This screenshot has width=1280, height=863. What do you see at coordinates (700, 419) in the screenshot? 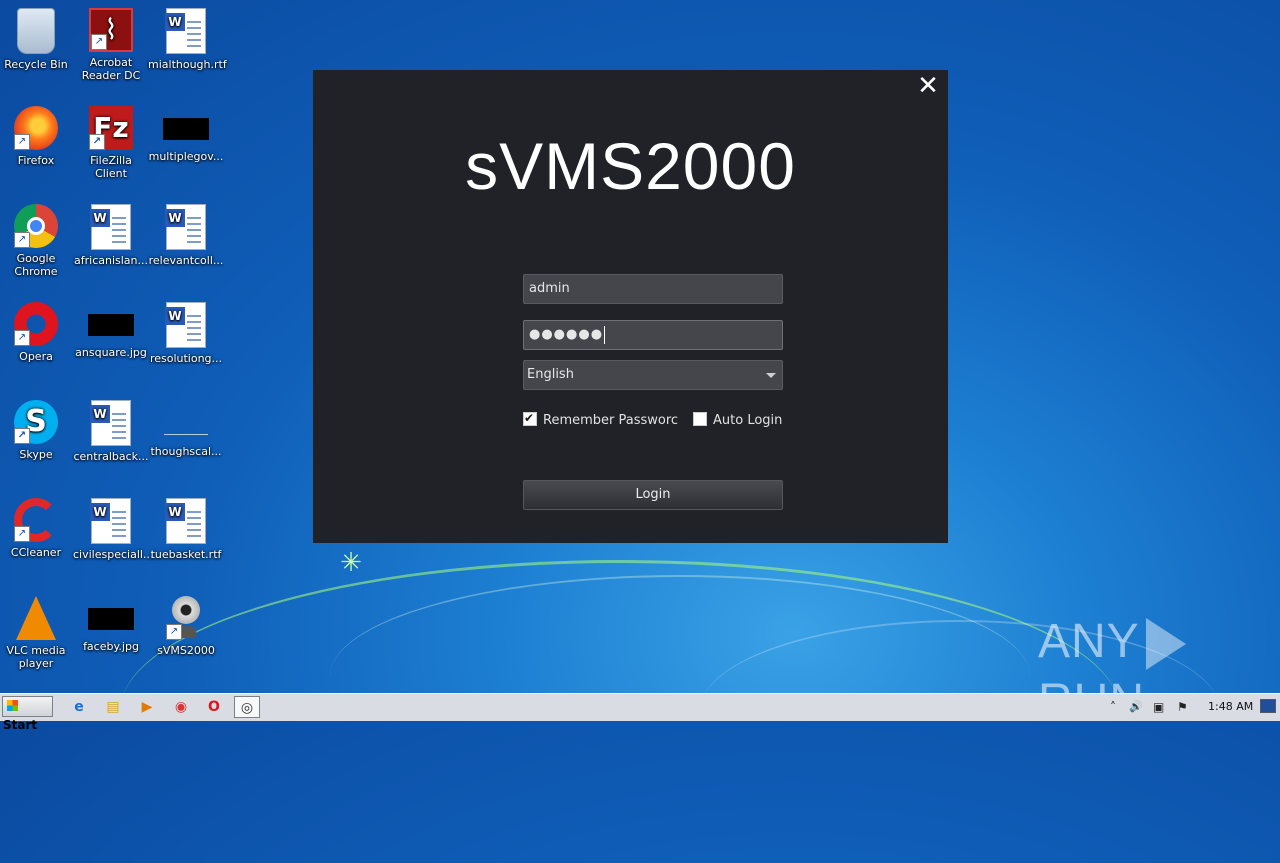
I see `checkbox-unchecked-icon` at bounding box center [700, 419].